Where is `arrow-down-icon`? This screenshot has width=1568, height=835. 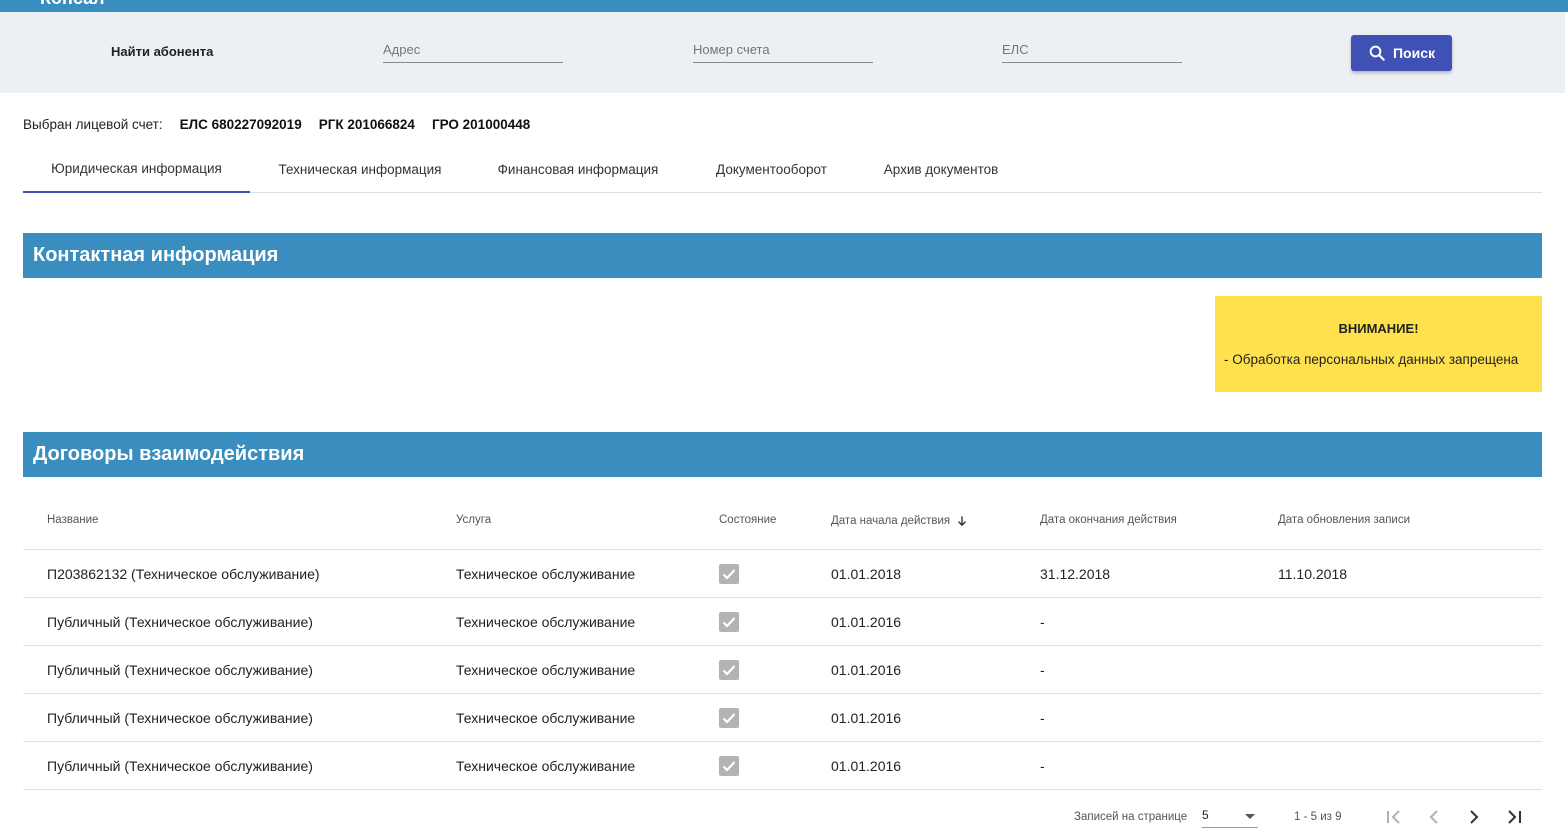
arrow-down-icon is located at coordinates (962, 521).